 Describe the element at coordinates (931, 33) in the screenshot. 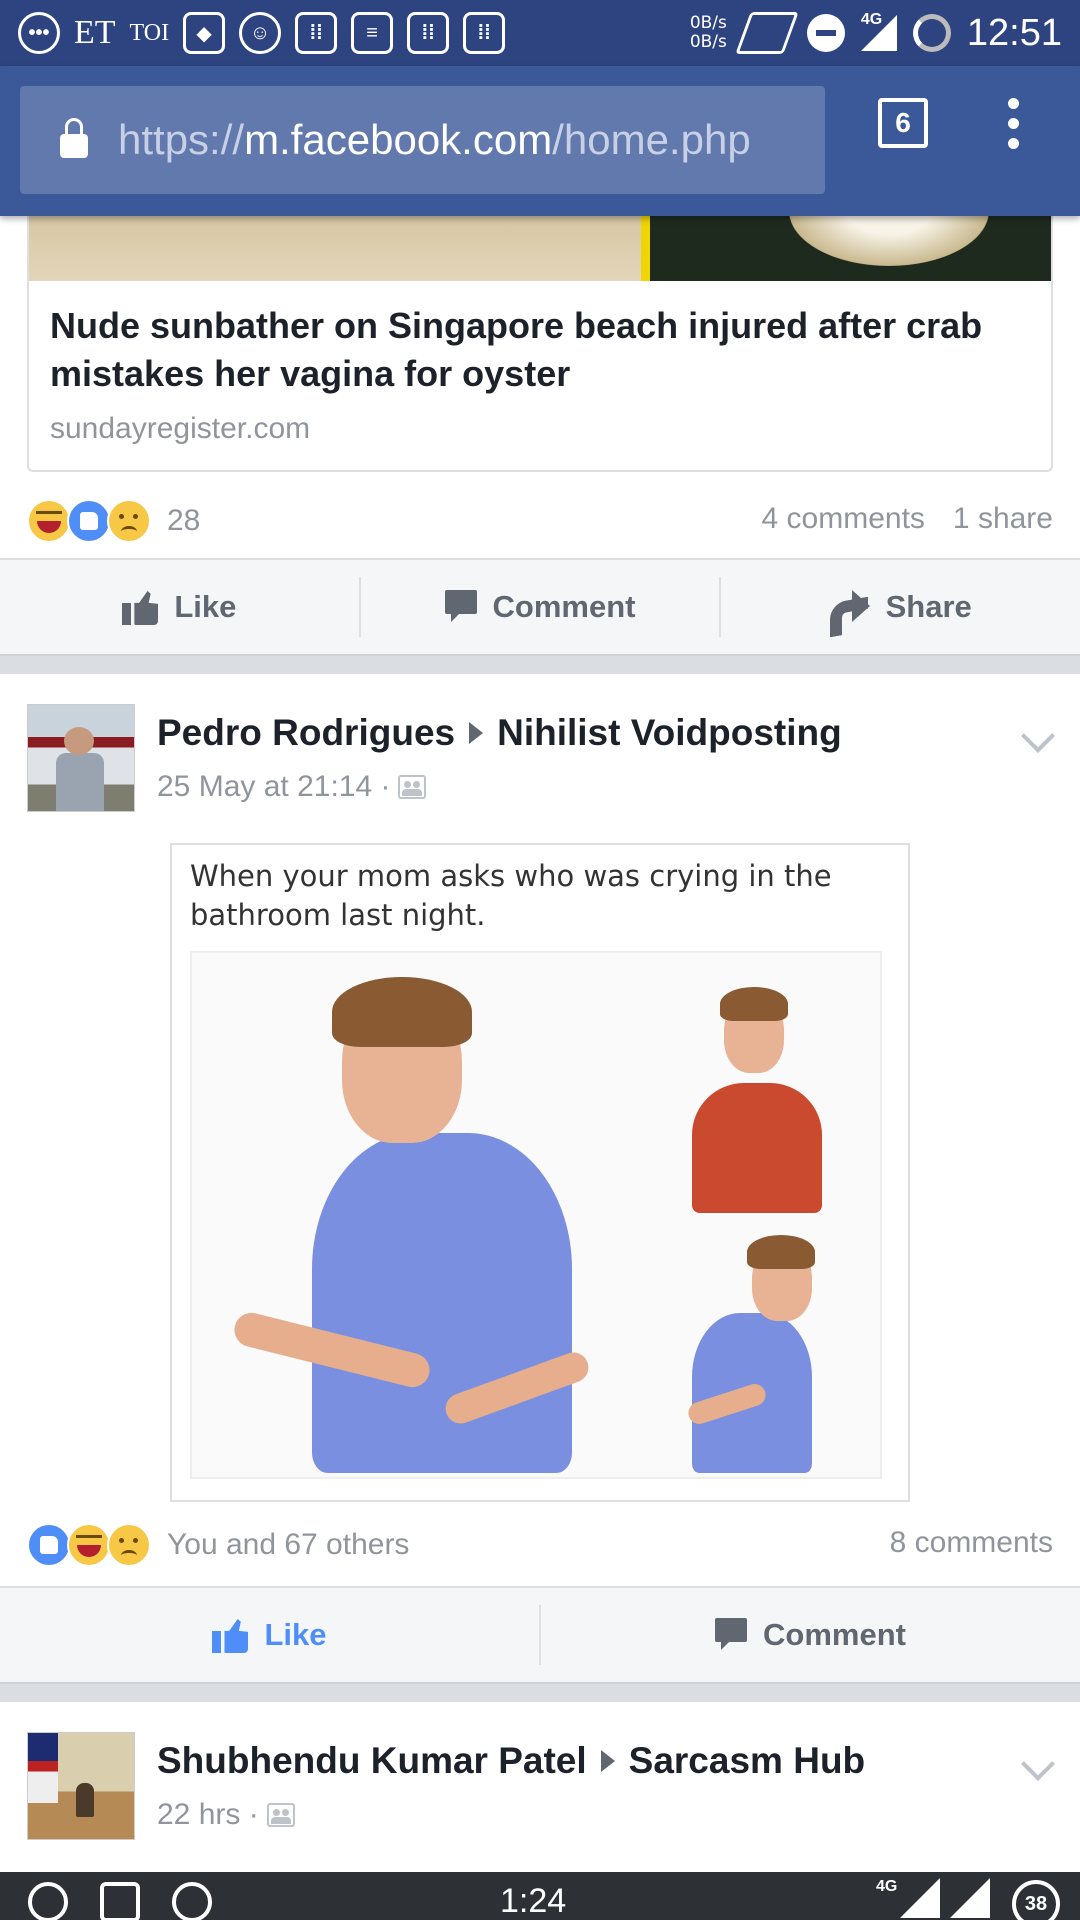

I see `battery-icon` at that location.